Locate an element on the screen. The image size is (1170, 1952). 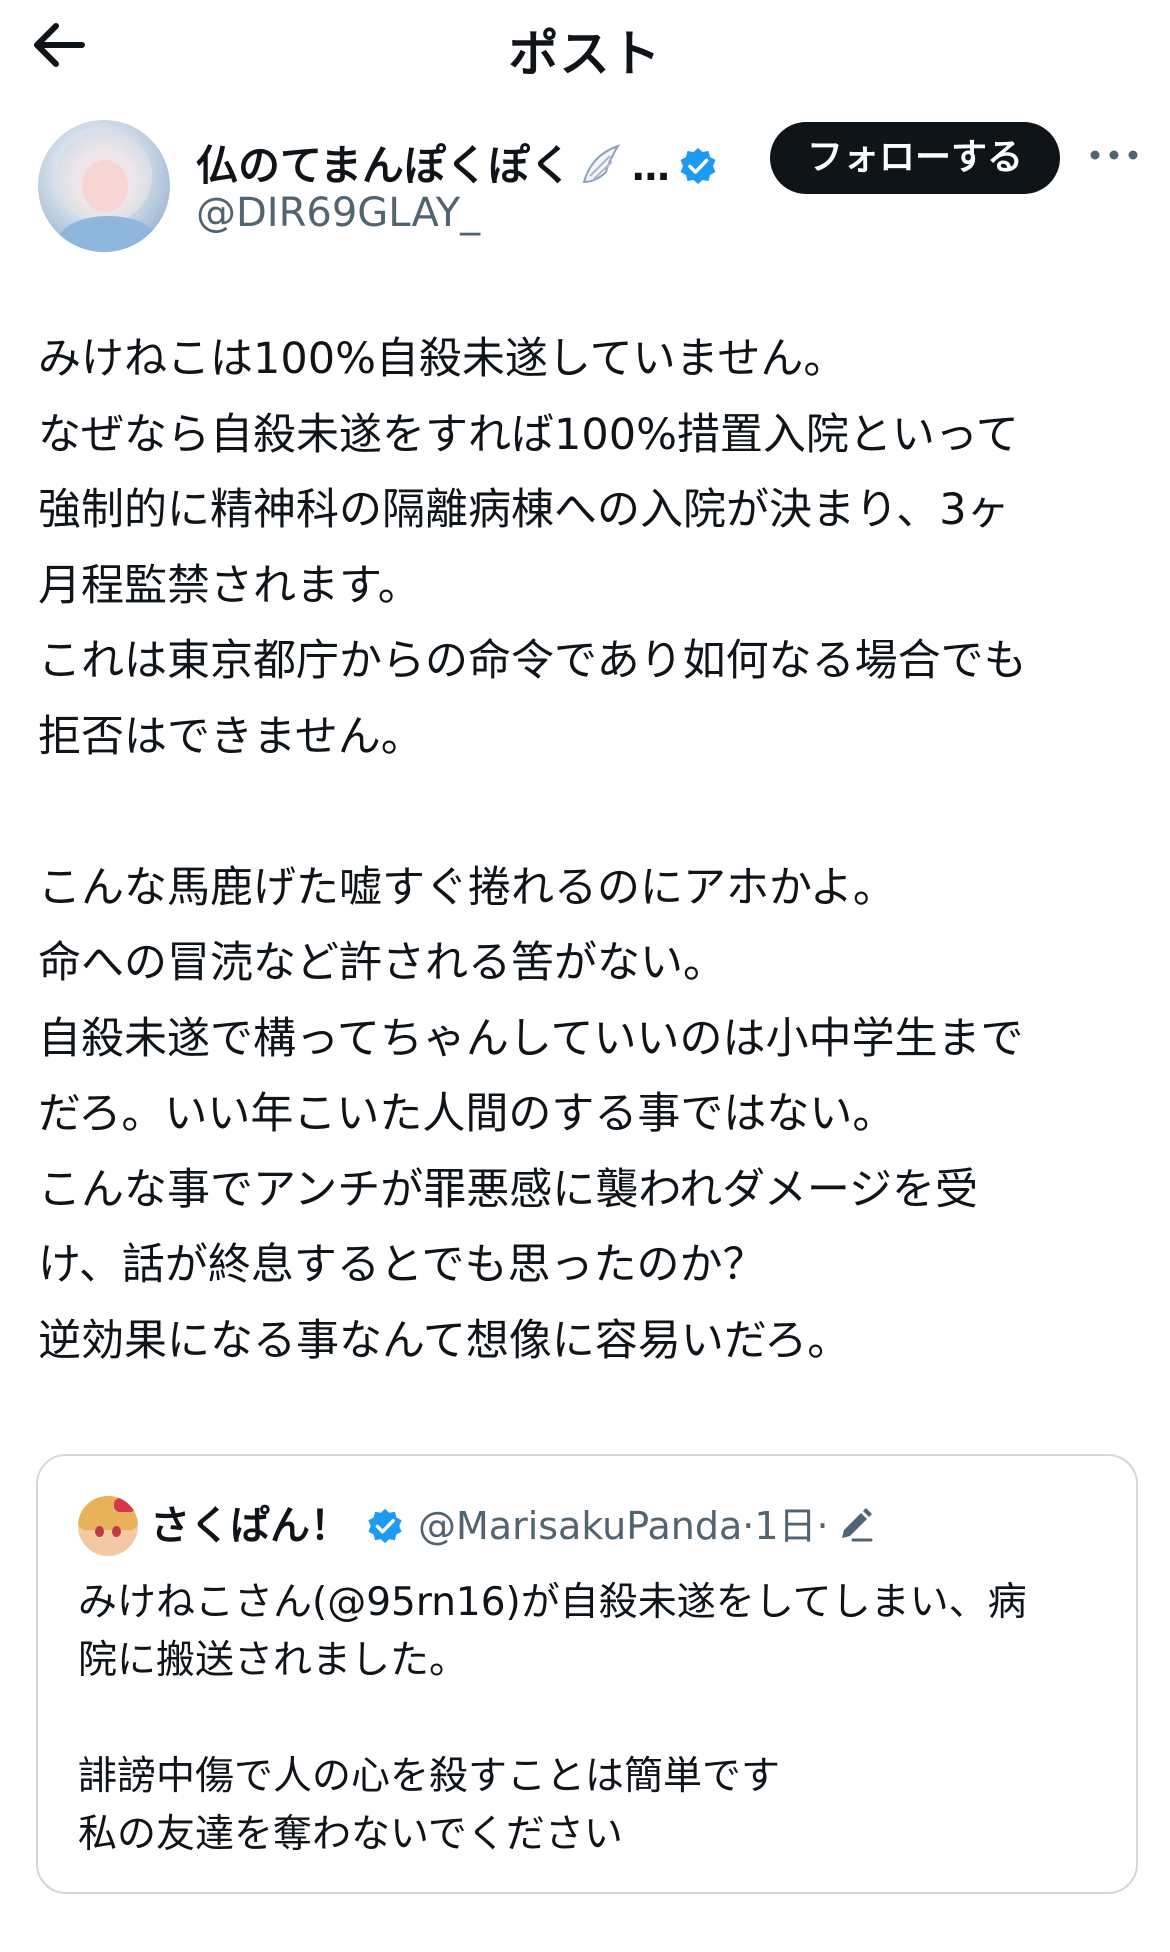
post-author: 仏のてまんぽくぽく … @DIR69GLAY_ フォローする is located at coordinates (585, 185).